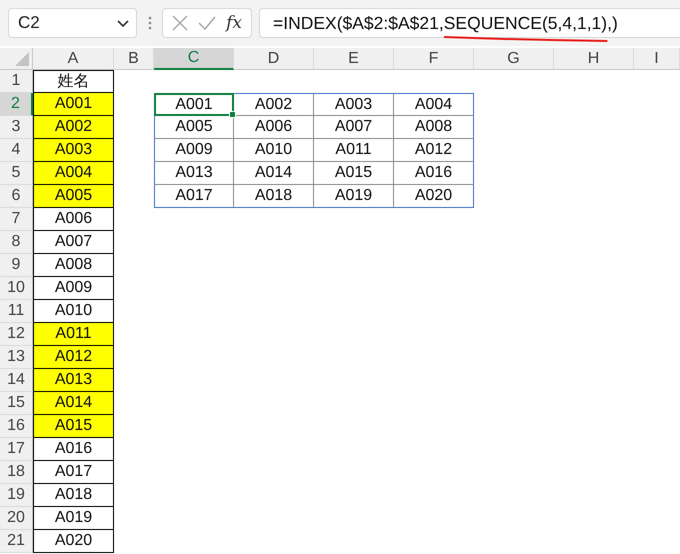 The width and height of the screenshot is (680, 554). I want to click on active-cell: A001, so click(194, 104).